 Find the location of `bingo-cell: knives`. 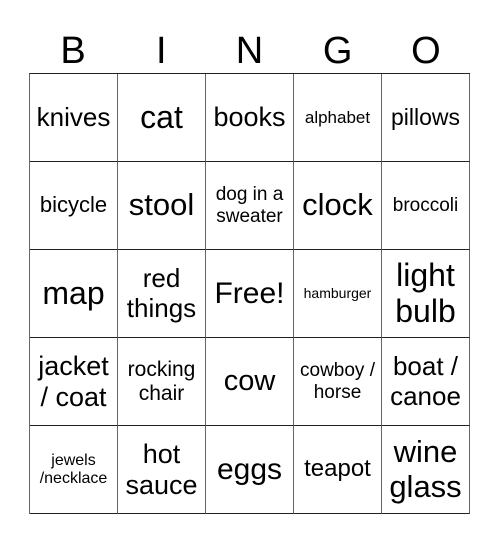

bingo-cell: knives is located at coordinates (74, 118).